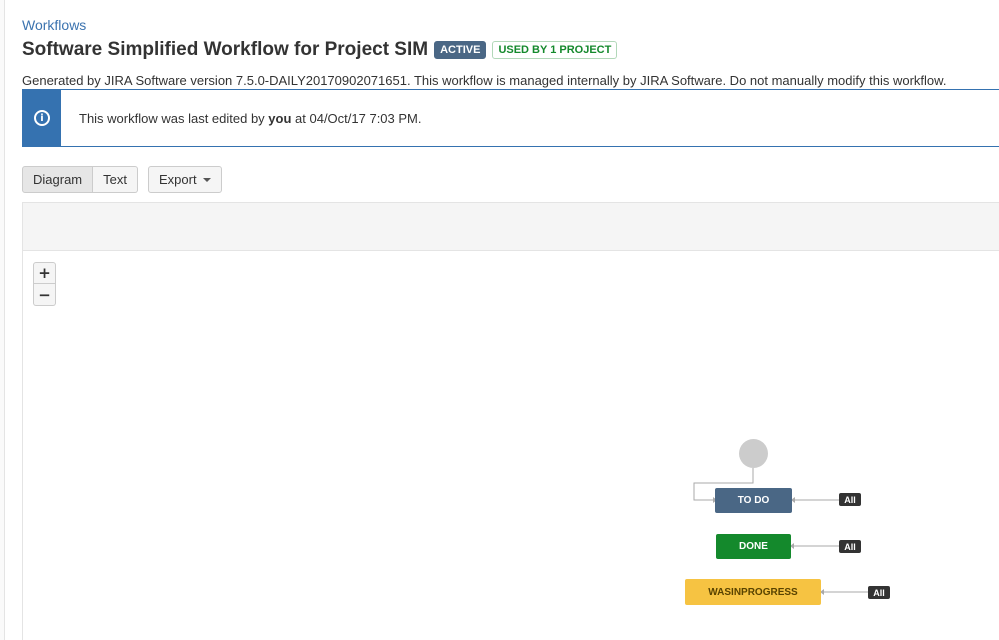 The image size is (999, 640). What do you see at coordinates (206, 179) in the screenshot?
I see `chevron-down-icon` at bounding box center [206, 179].